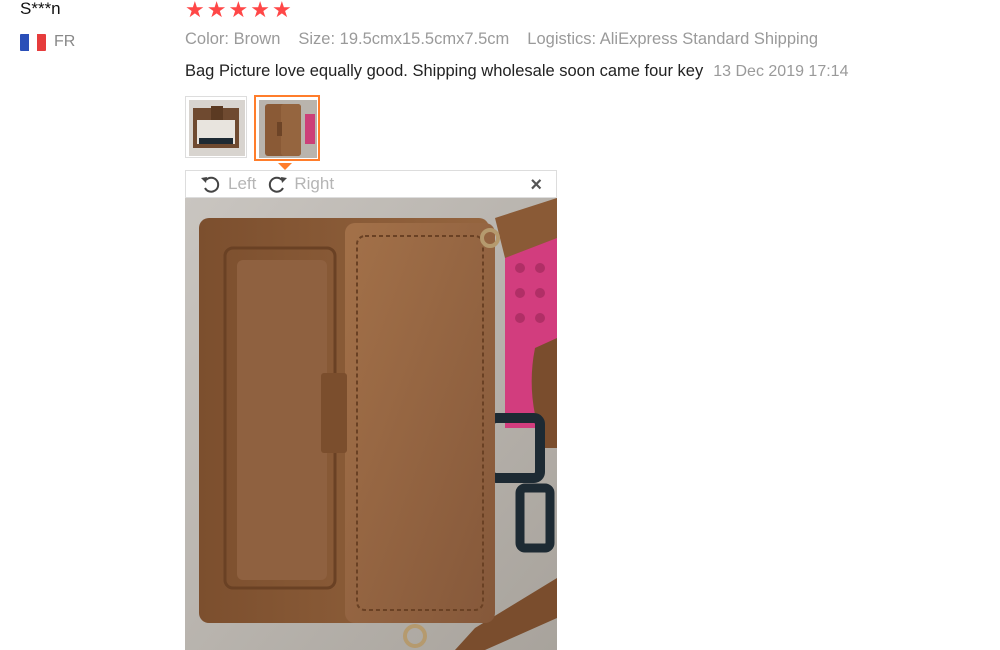 This screenshot has width=1000, height=650. Describe the element at coordinates (47, 25) in the screenshot. I see `reviewer-info: S***n FR` at that location.